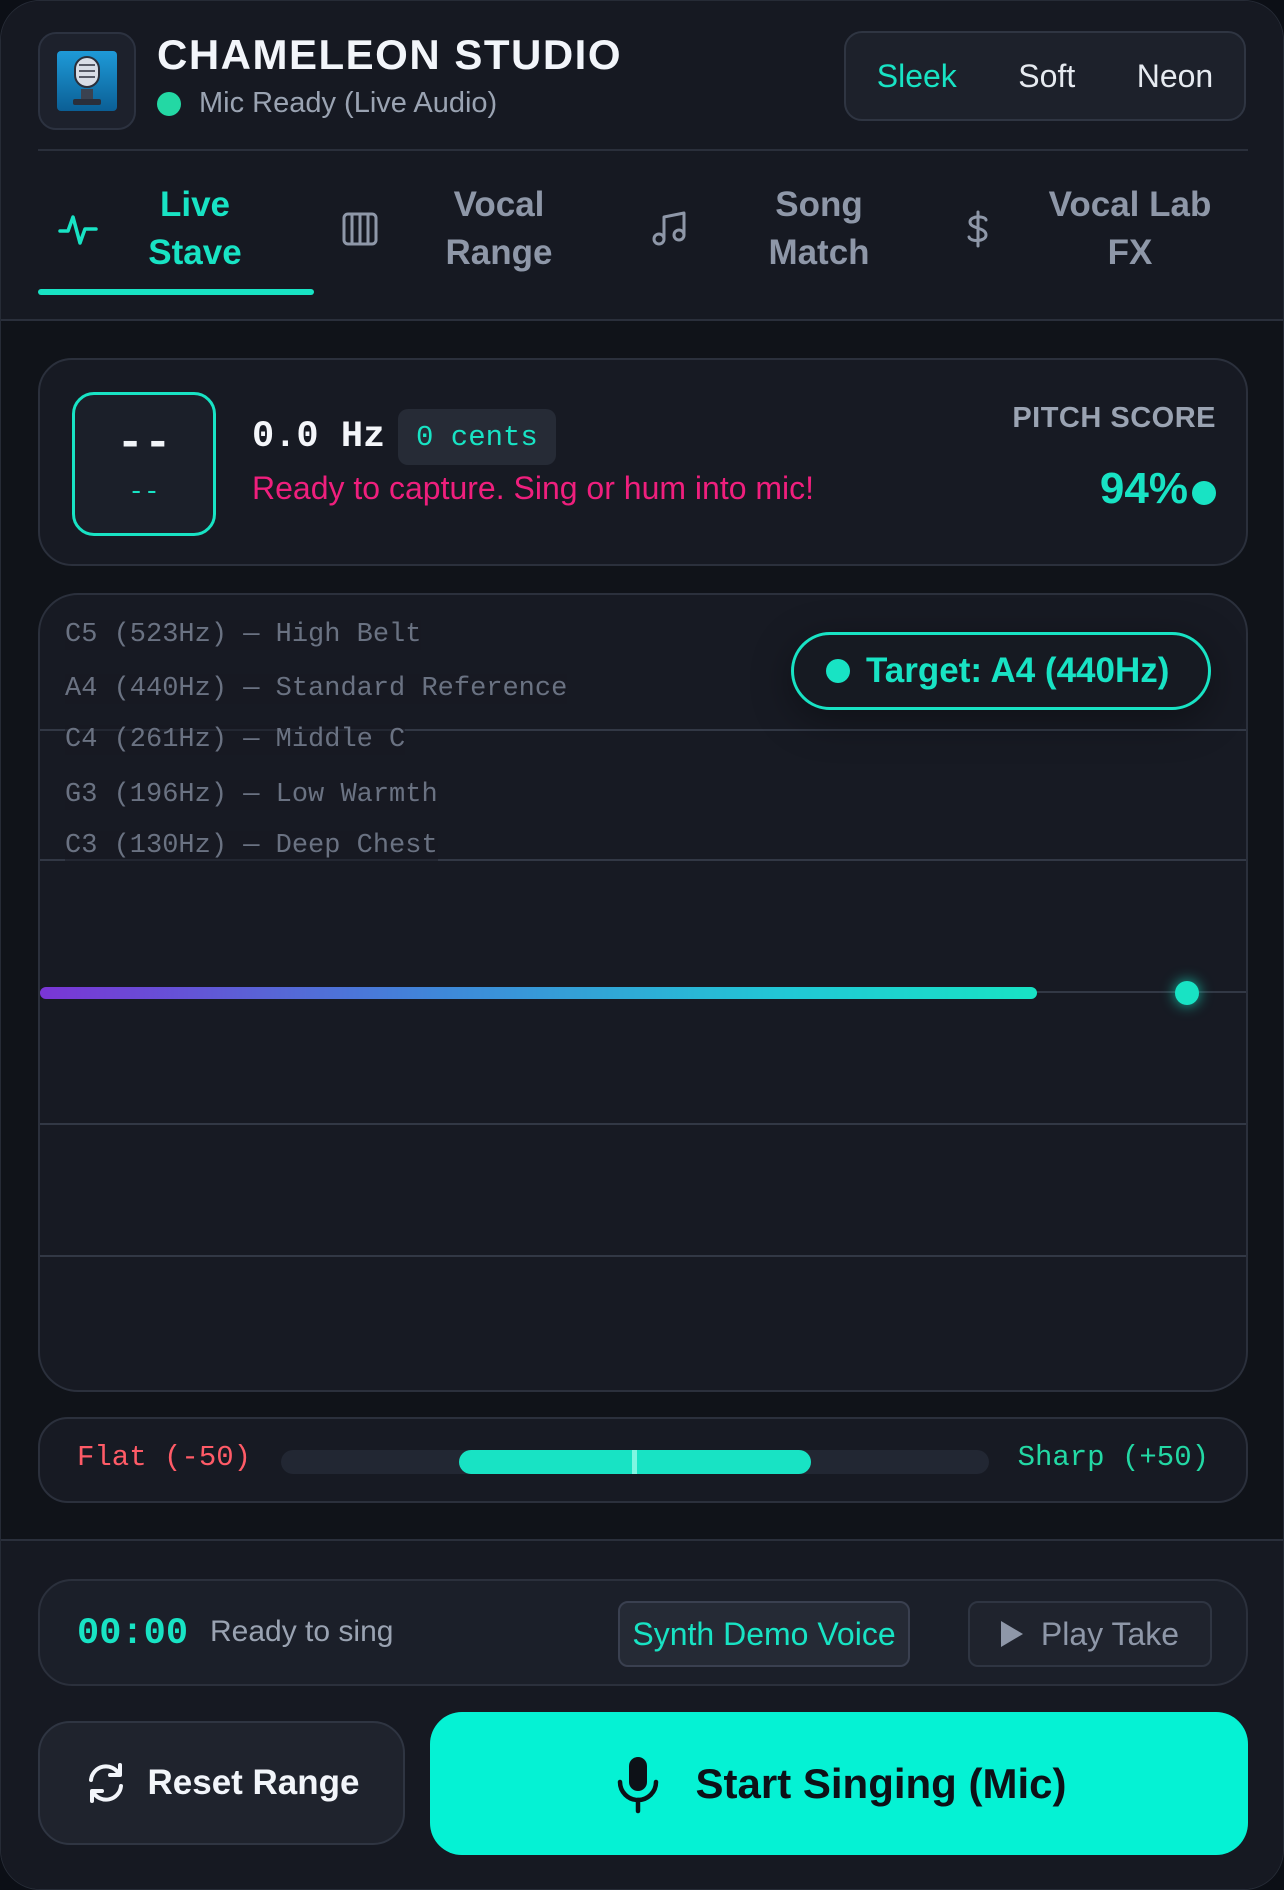 Image resolution: width=1284 pixels, height=1890 pixels. I want to click on theme-switcher: Sleek Soft Neon, so click(1045, 76).